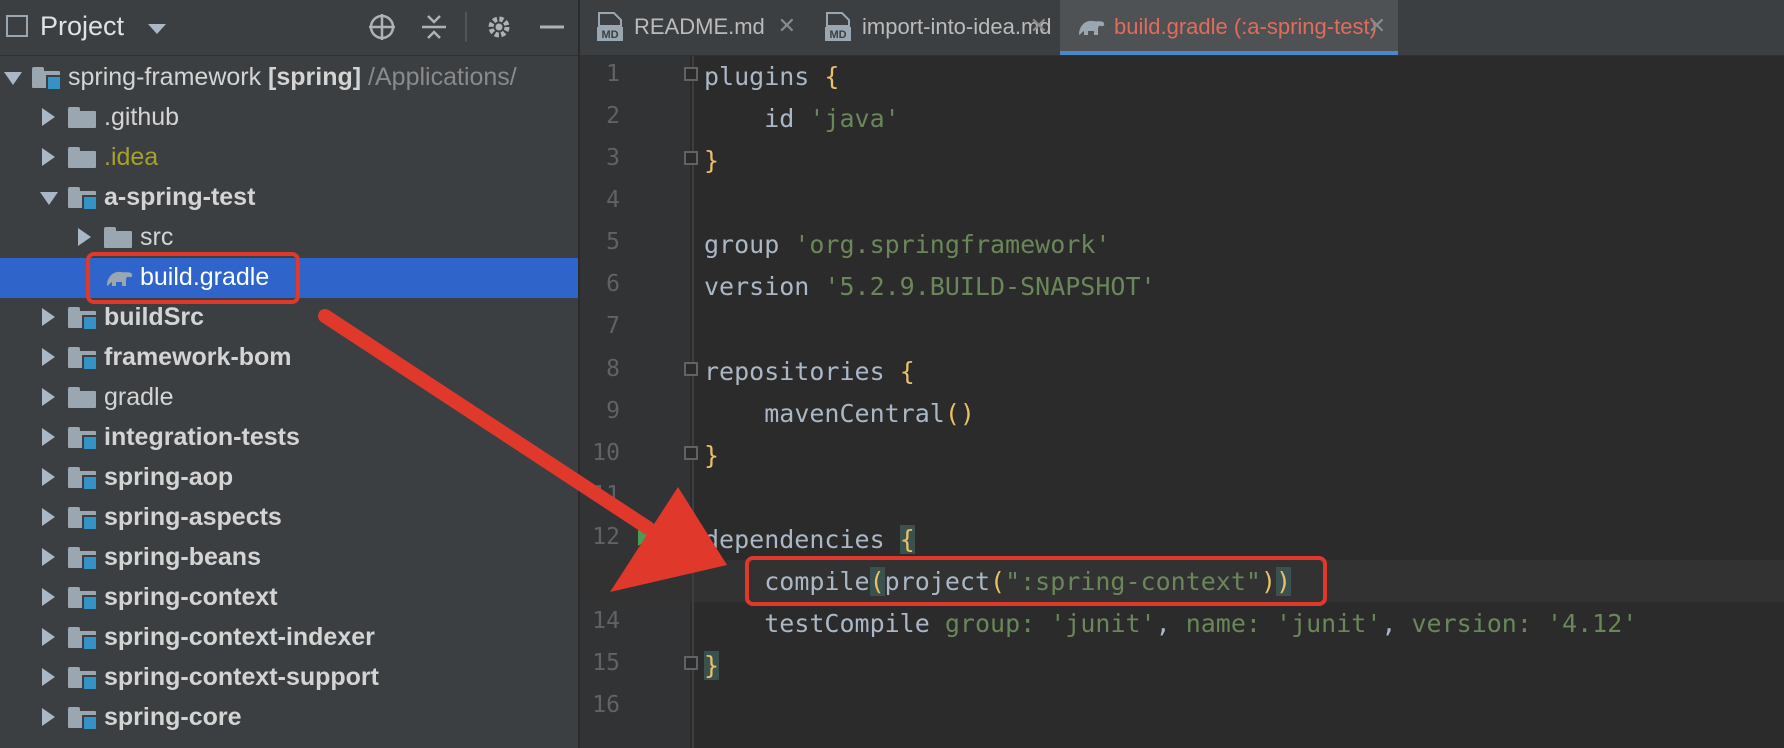 Image resolution: width=1784 pixels, height=748 pixels. I want to click on tree-item: spring-context-support, so click(289, 678).